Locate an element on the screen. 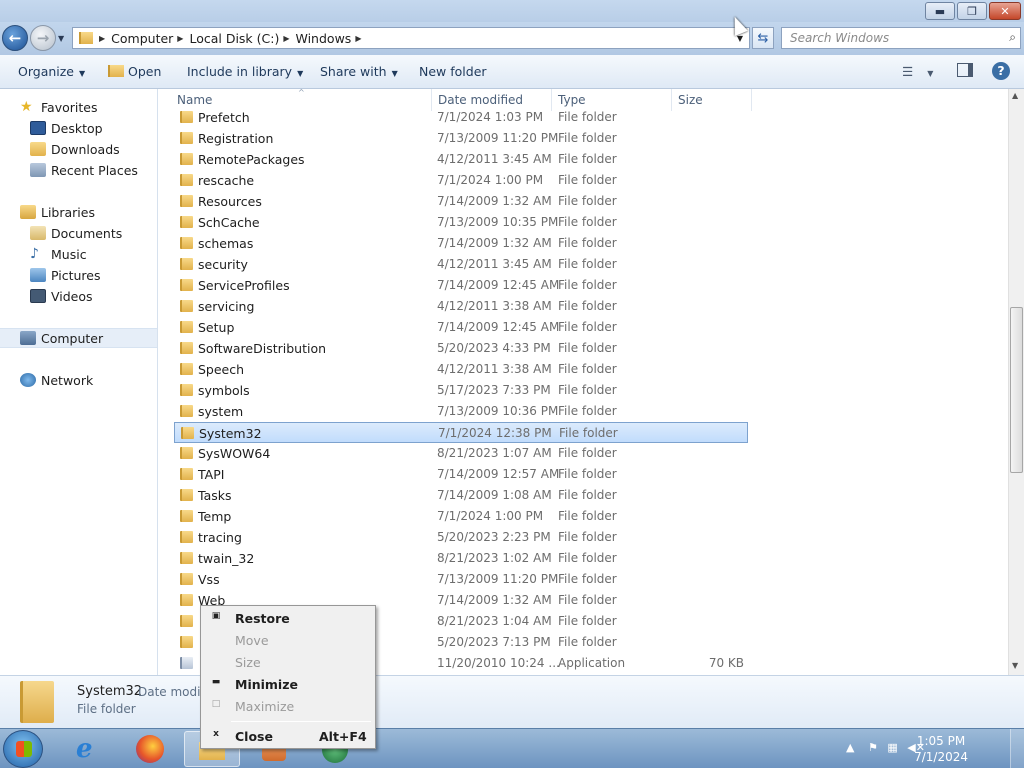  table-row: twain_32 8/21/2023 1:02 AM File folder is located at coordinates (461, 558).